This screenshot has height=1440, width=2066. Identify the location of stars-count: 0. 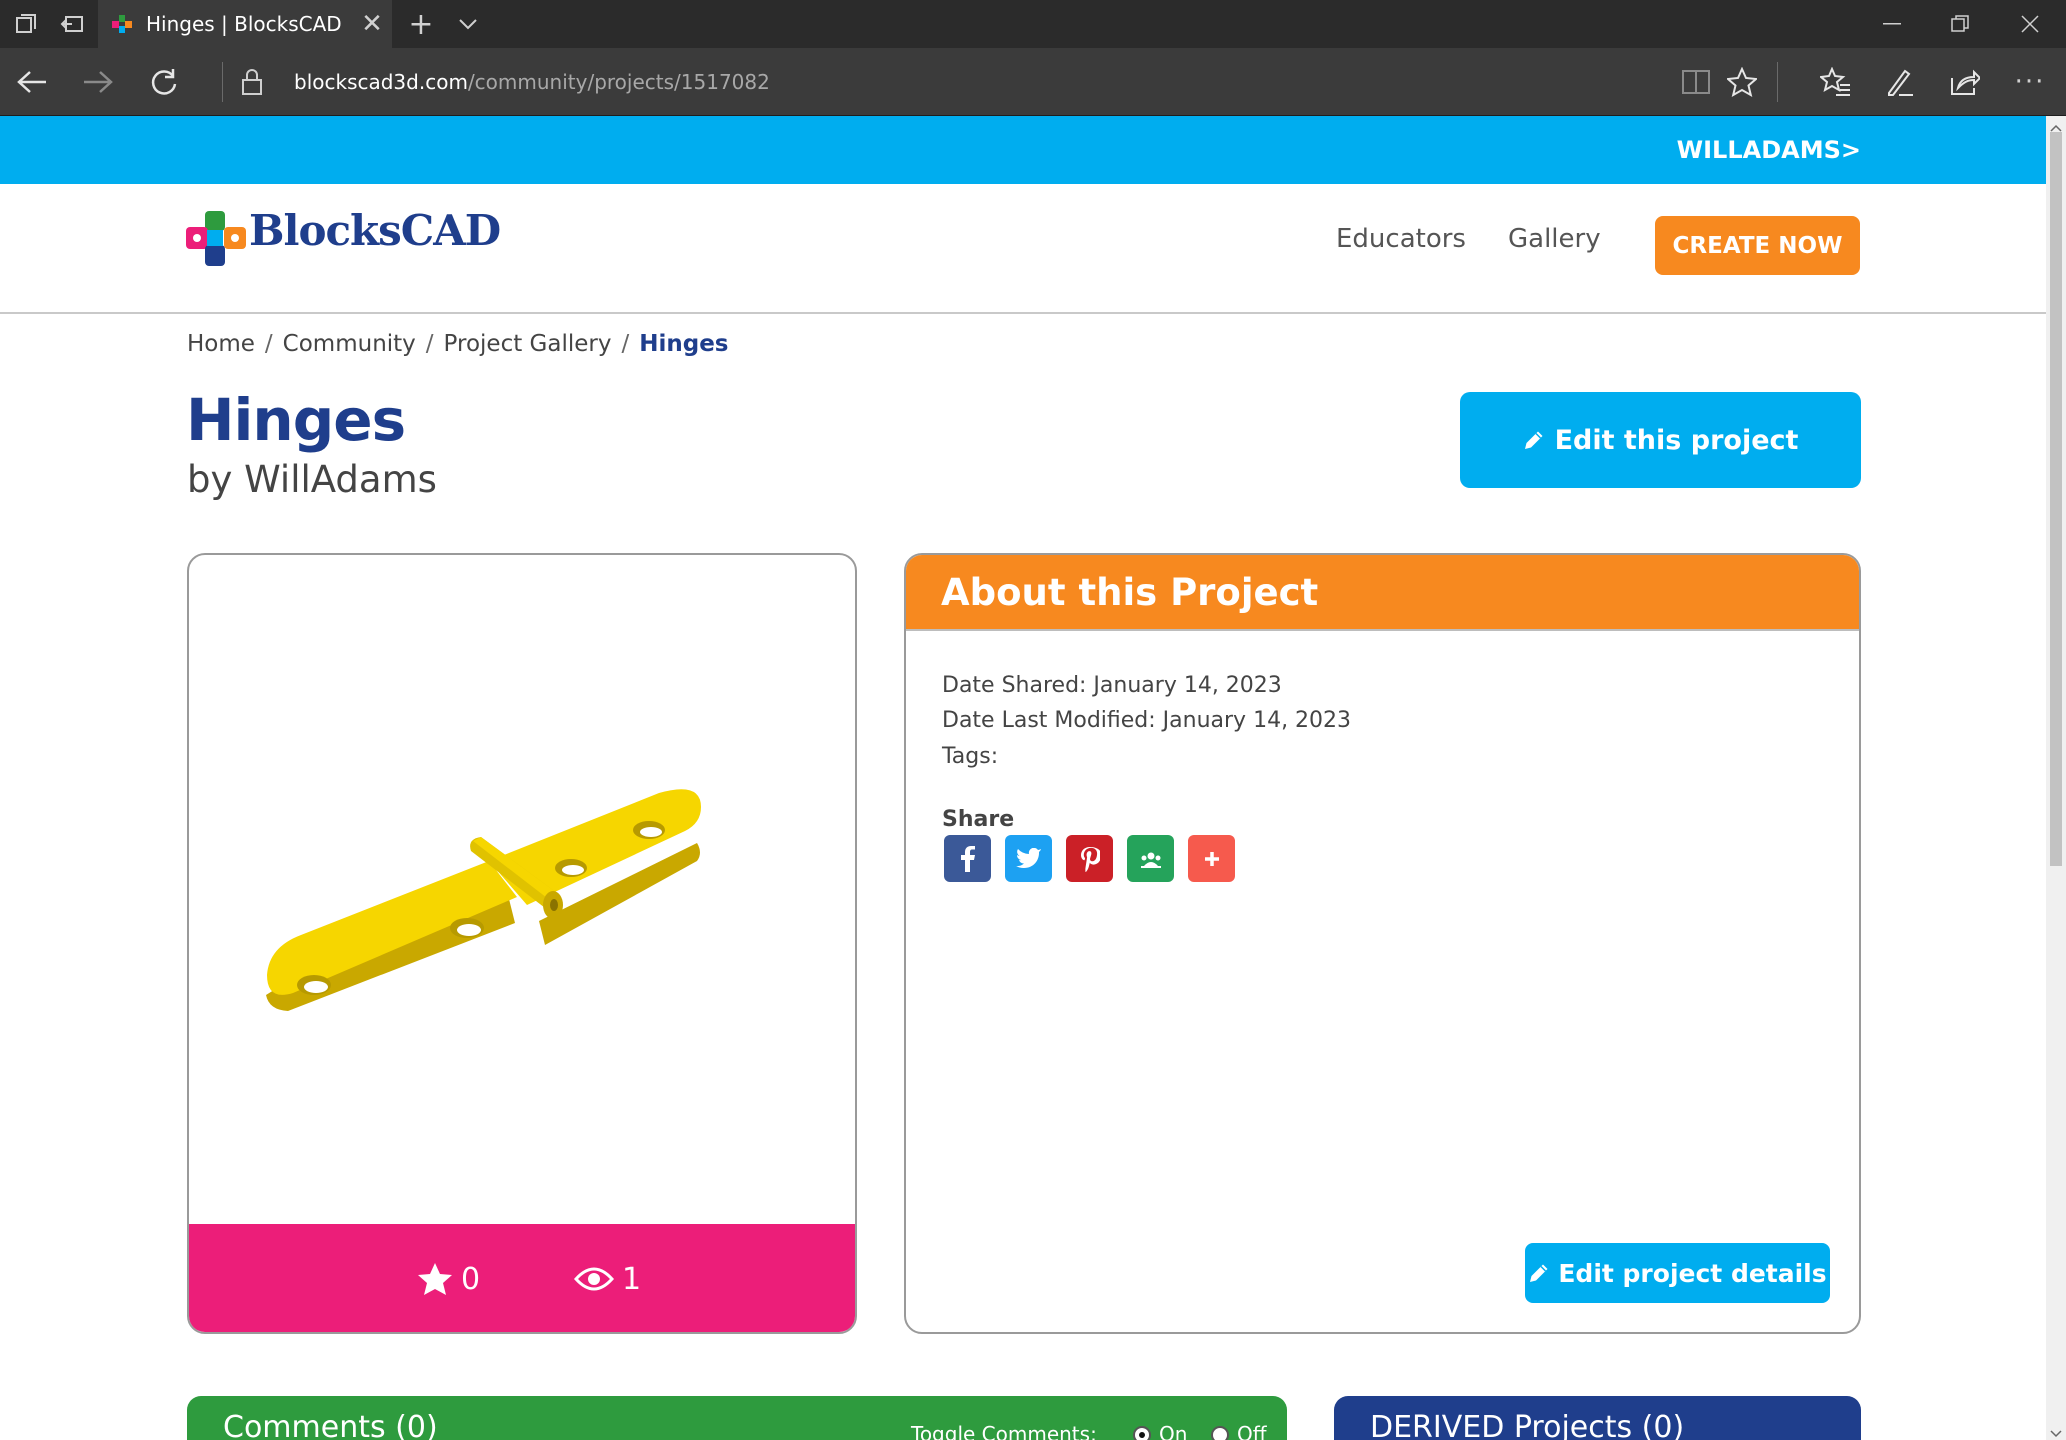
(471, 1279).